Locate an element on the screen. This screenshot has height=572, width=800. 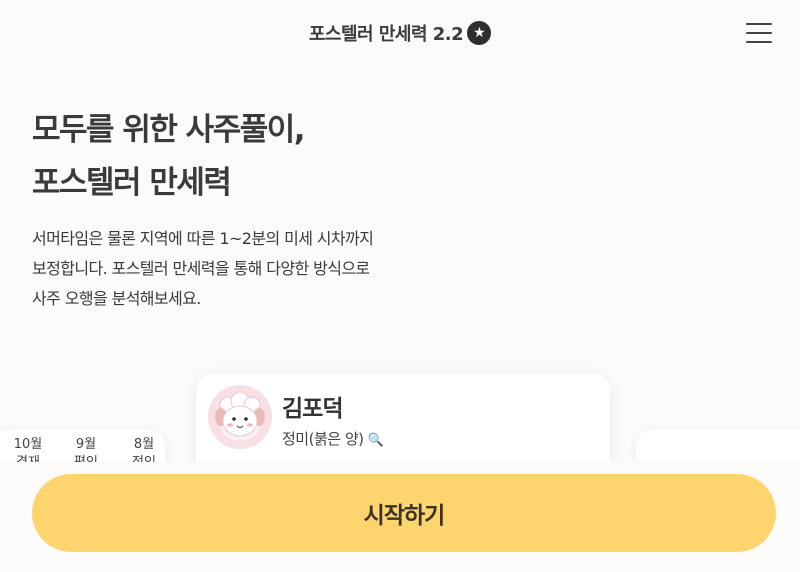
app-title: 포스텔러 만세력 2.2 ★ is located at coordinates (400, 33).